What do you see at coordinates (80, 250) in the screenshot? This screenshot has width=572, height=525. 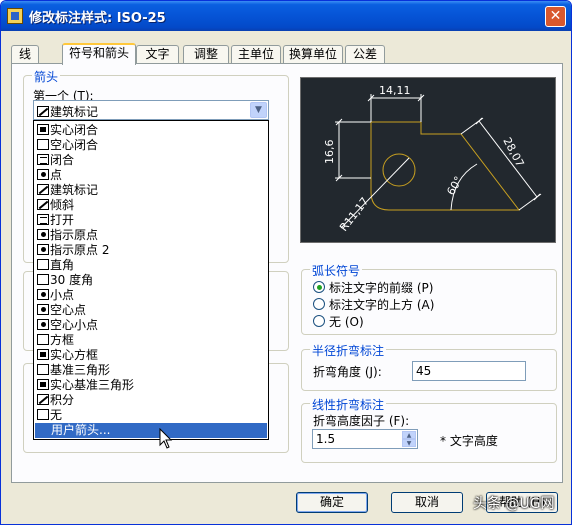 I see `dropdown-option-label: 指示原点 2` at bounding box center [80, 250].